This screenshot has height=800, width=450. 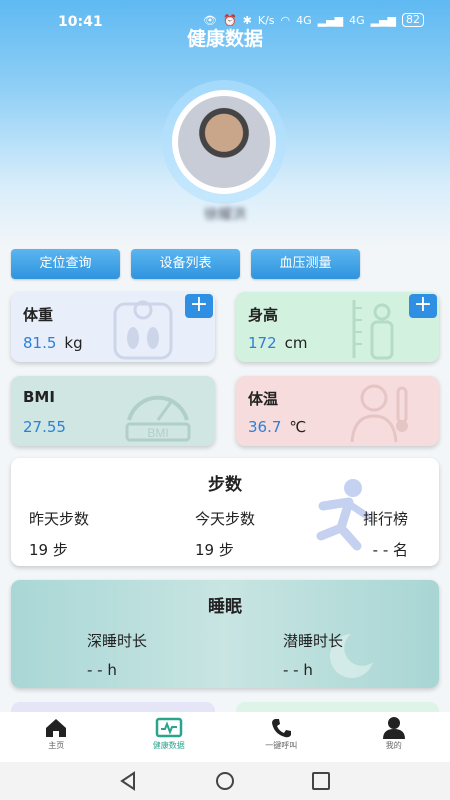 I want to click on steps-today-label: 今天步数, so click(x=225, y=519).